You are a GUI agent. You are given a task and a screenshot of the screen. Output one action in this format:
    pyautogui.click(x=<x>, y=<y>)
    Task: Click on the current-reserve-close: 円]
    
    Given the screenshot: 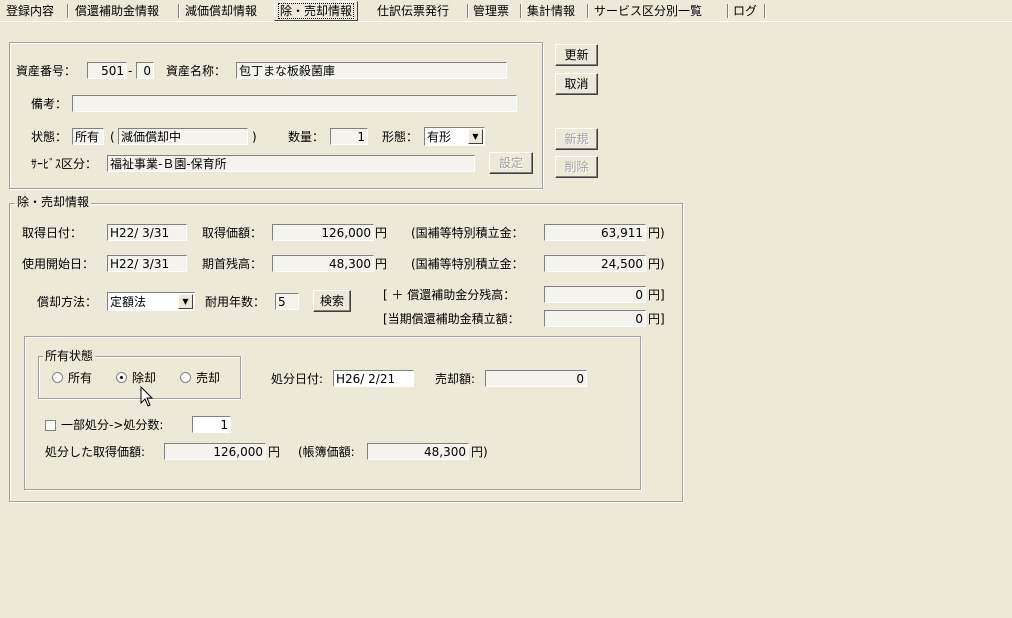 What is the action you would take?
    pyautogui.click(x=656, y=319)
    